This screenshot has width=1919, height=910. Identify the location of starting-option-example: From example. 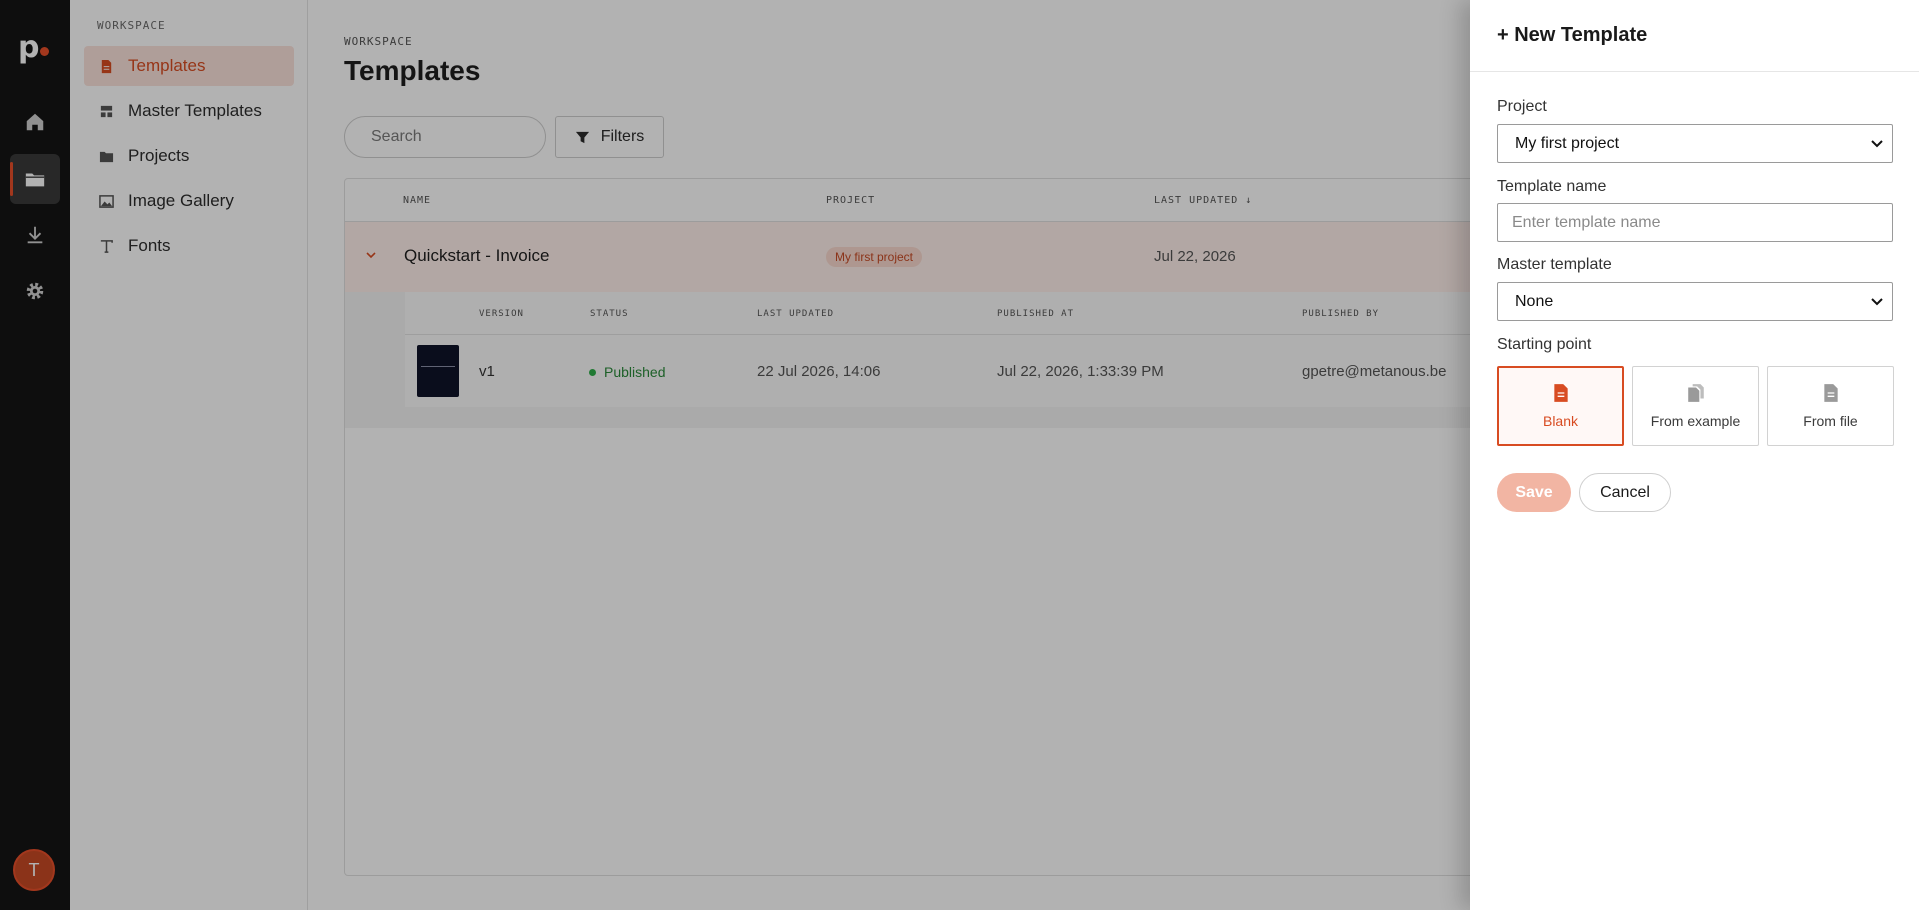
(1695, 406).